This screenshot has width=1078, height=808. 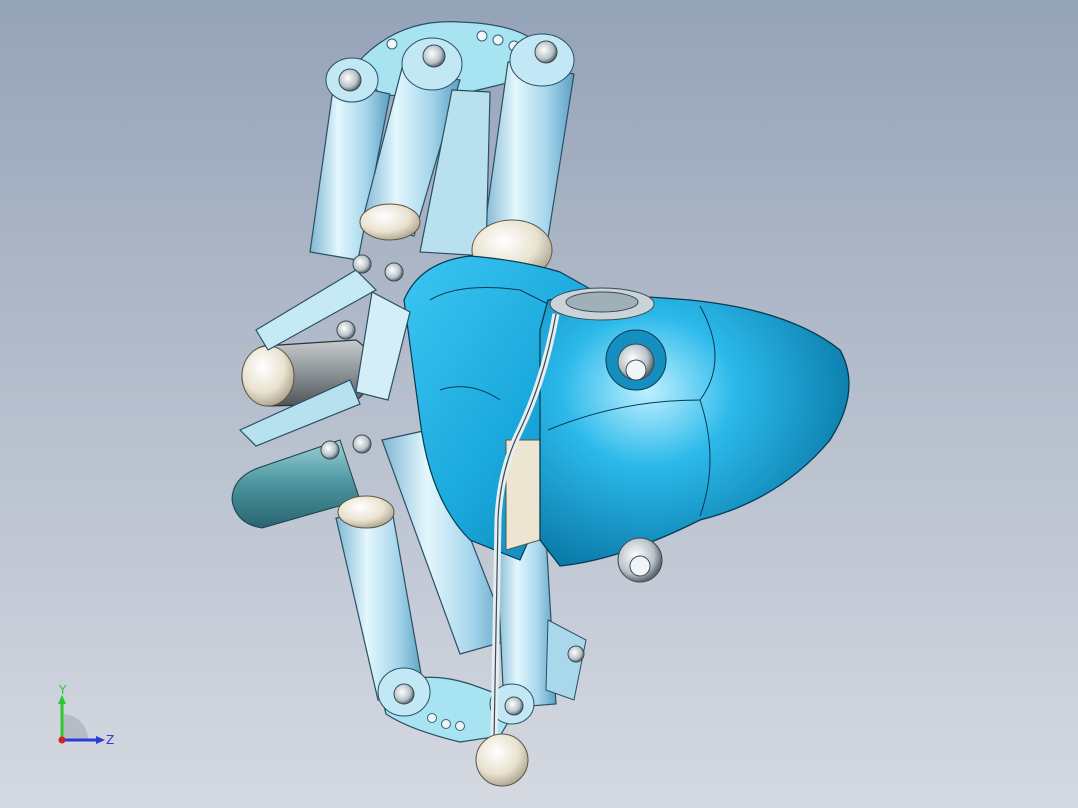 What do you see at coordinates (100, 740) in the screenshot?
I see `z-axis-arrow` at bounding box center [100, 740].